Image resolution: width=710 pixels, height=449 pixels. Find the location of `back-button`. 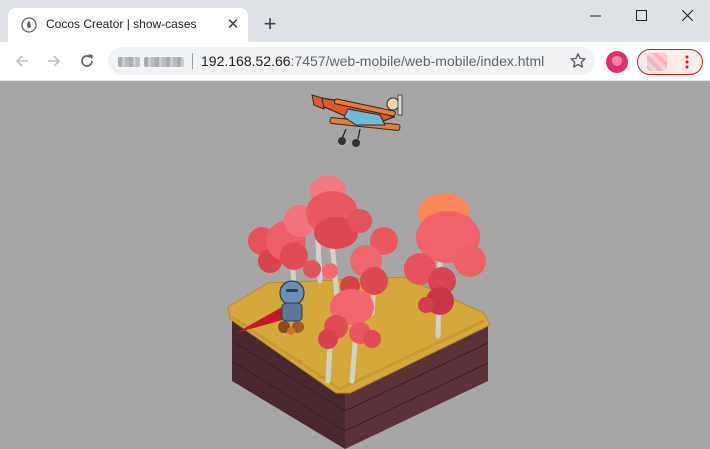

back-button is located at coordinates (22, 61).